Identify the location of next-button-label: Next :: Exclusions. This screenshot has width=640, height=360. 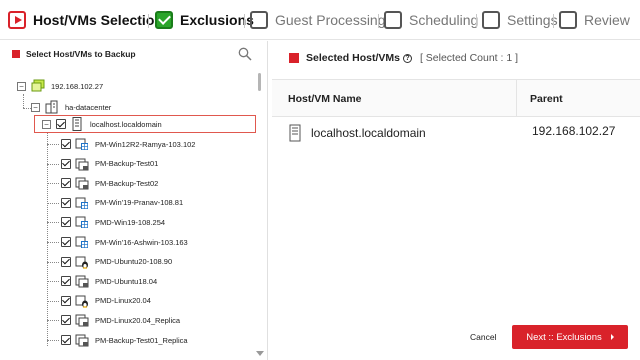
(564, 337).